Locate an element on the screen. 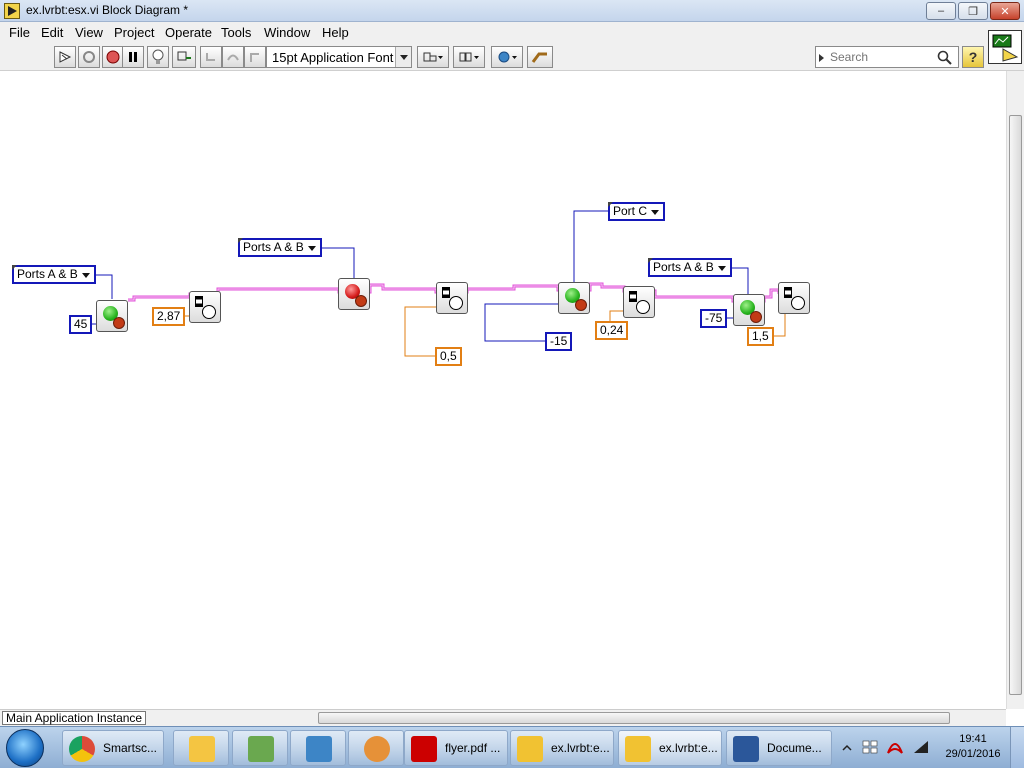 This screenshot has width=1024, height=768. chrome-icon is located at coordinates (82, 749).